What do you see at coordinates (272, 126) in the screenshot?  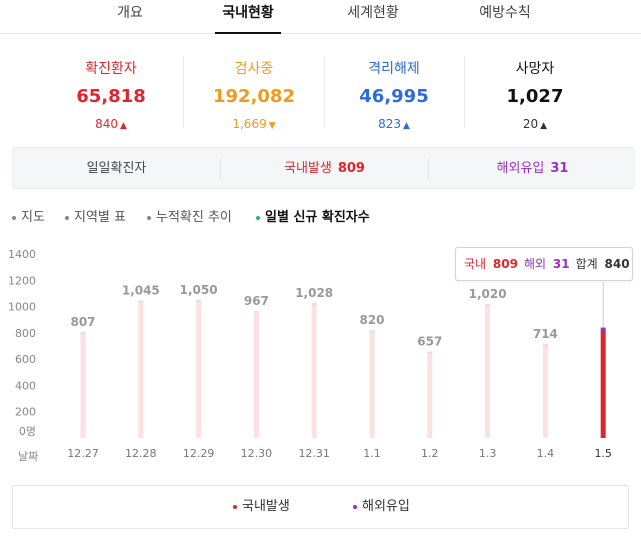 I see `arrow-down-icon: ▼` at bounding box center [272, 126].